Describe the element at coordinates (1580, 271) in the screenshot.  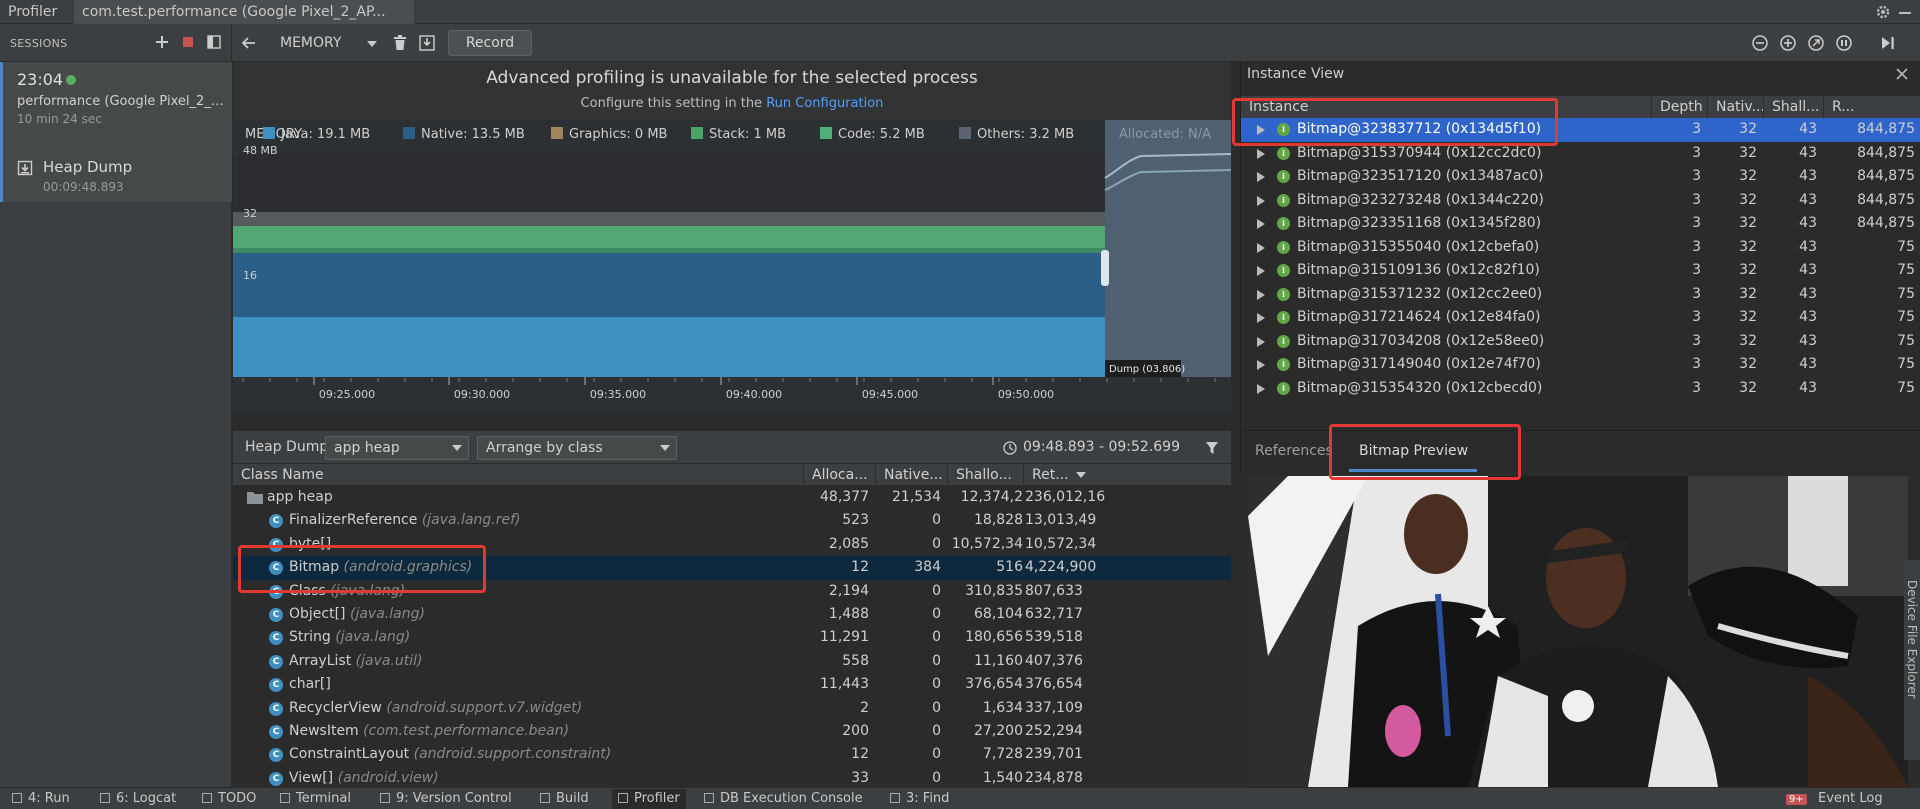
I see `instance-row: i Bitmap@315109136 (0x12c82f10) 3 32 43 75` at that location.